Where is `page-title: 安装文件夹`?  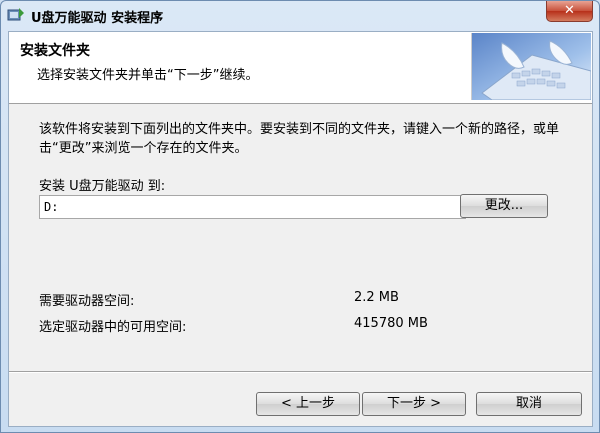 page-title: 安装文件夹 is located at coordinates (55, 51).